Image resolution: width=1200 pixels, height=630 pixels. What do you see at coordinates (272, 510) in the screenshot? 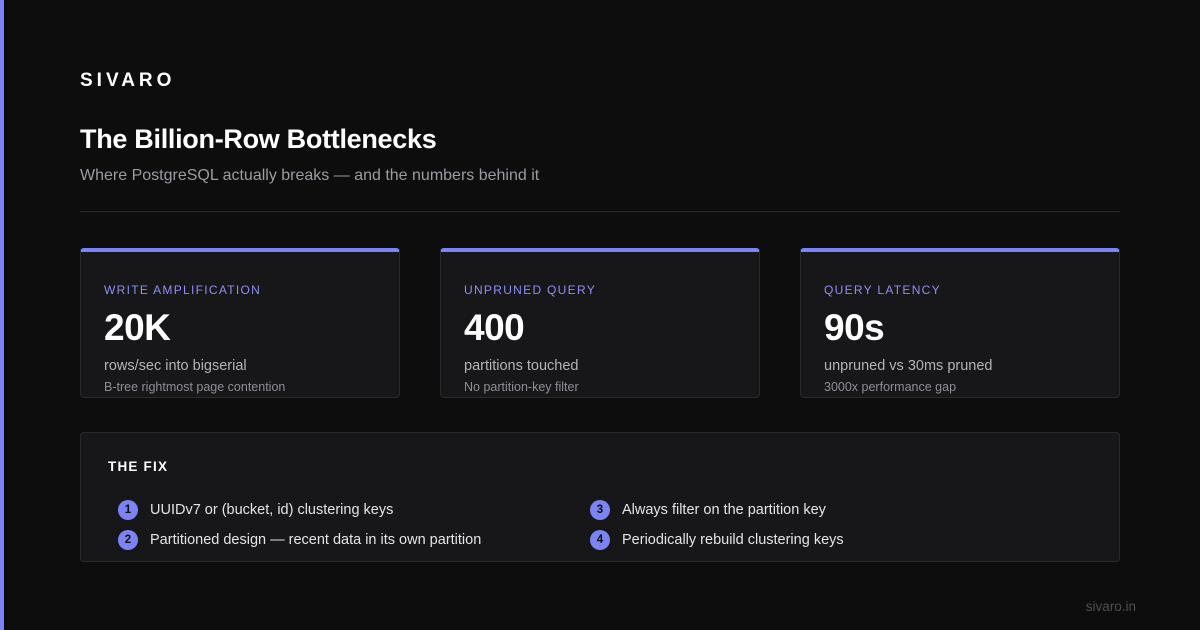
I see `fix-item-text: UUIDv7 or (bucket, id) clustering keys` at bounding box center [272, 510].